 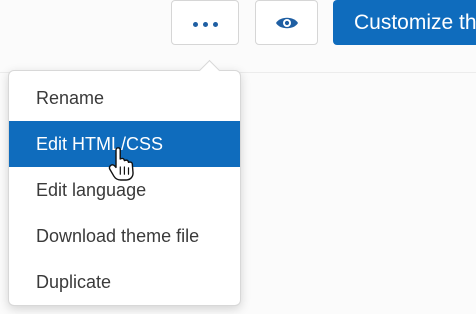 What do you see at coordinates (124, 236) in the screenshot?
I see `menu-item-download-theme-file: Download theme file` at bounding box center [124, 236].